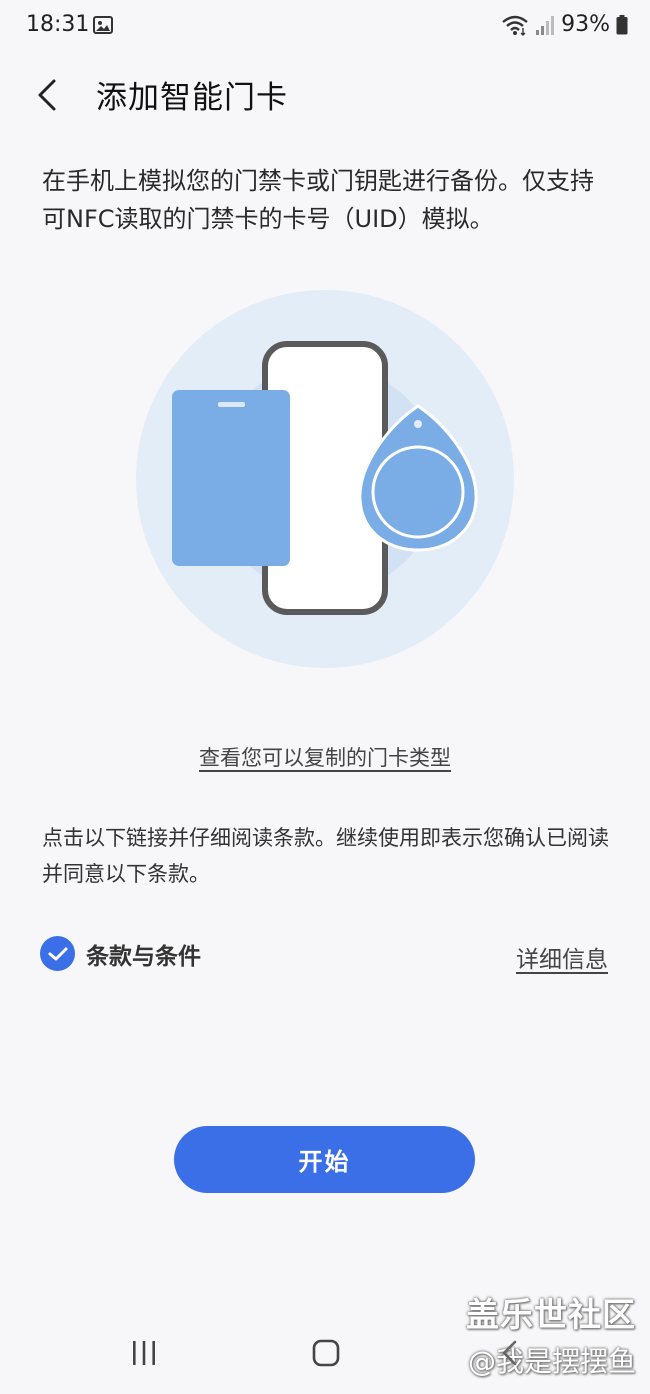  I want to click on status-icons: 93%, so click(564, 24).